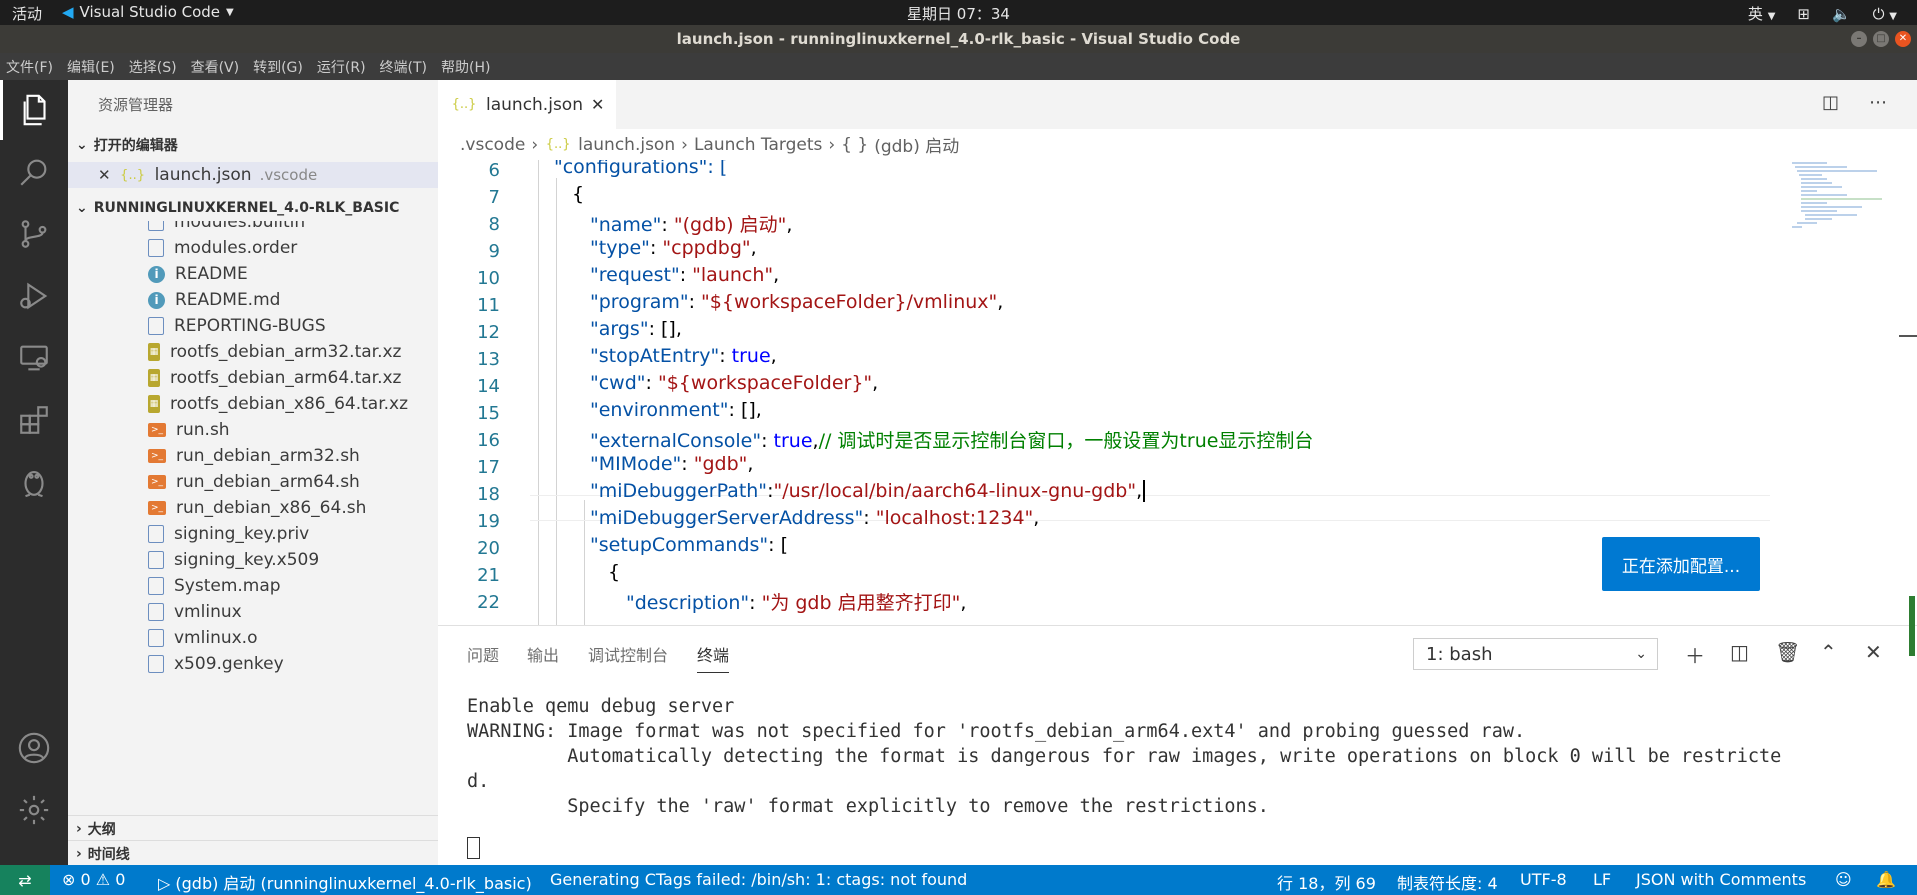  I want to click on minimize-icon: –, so click(1859, 39).